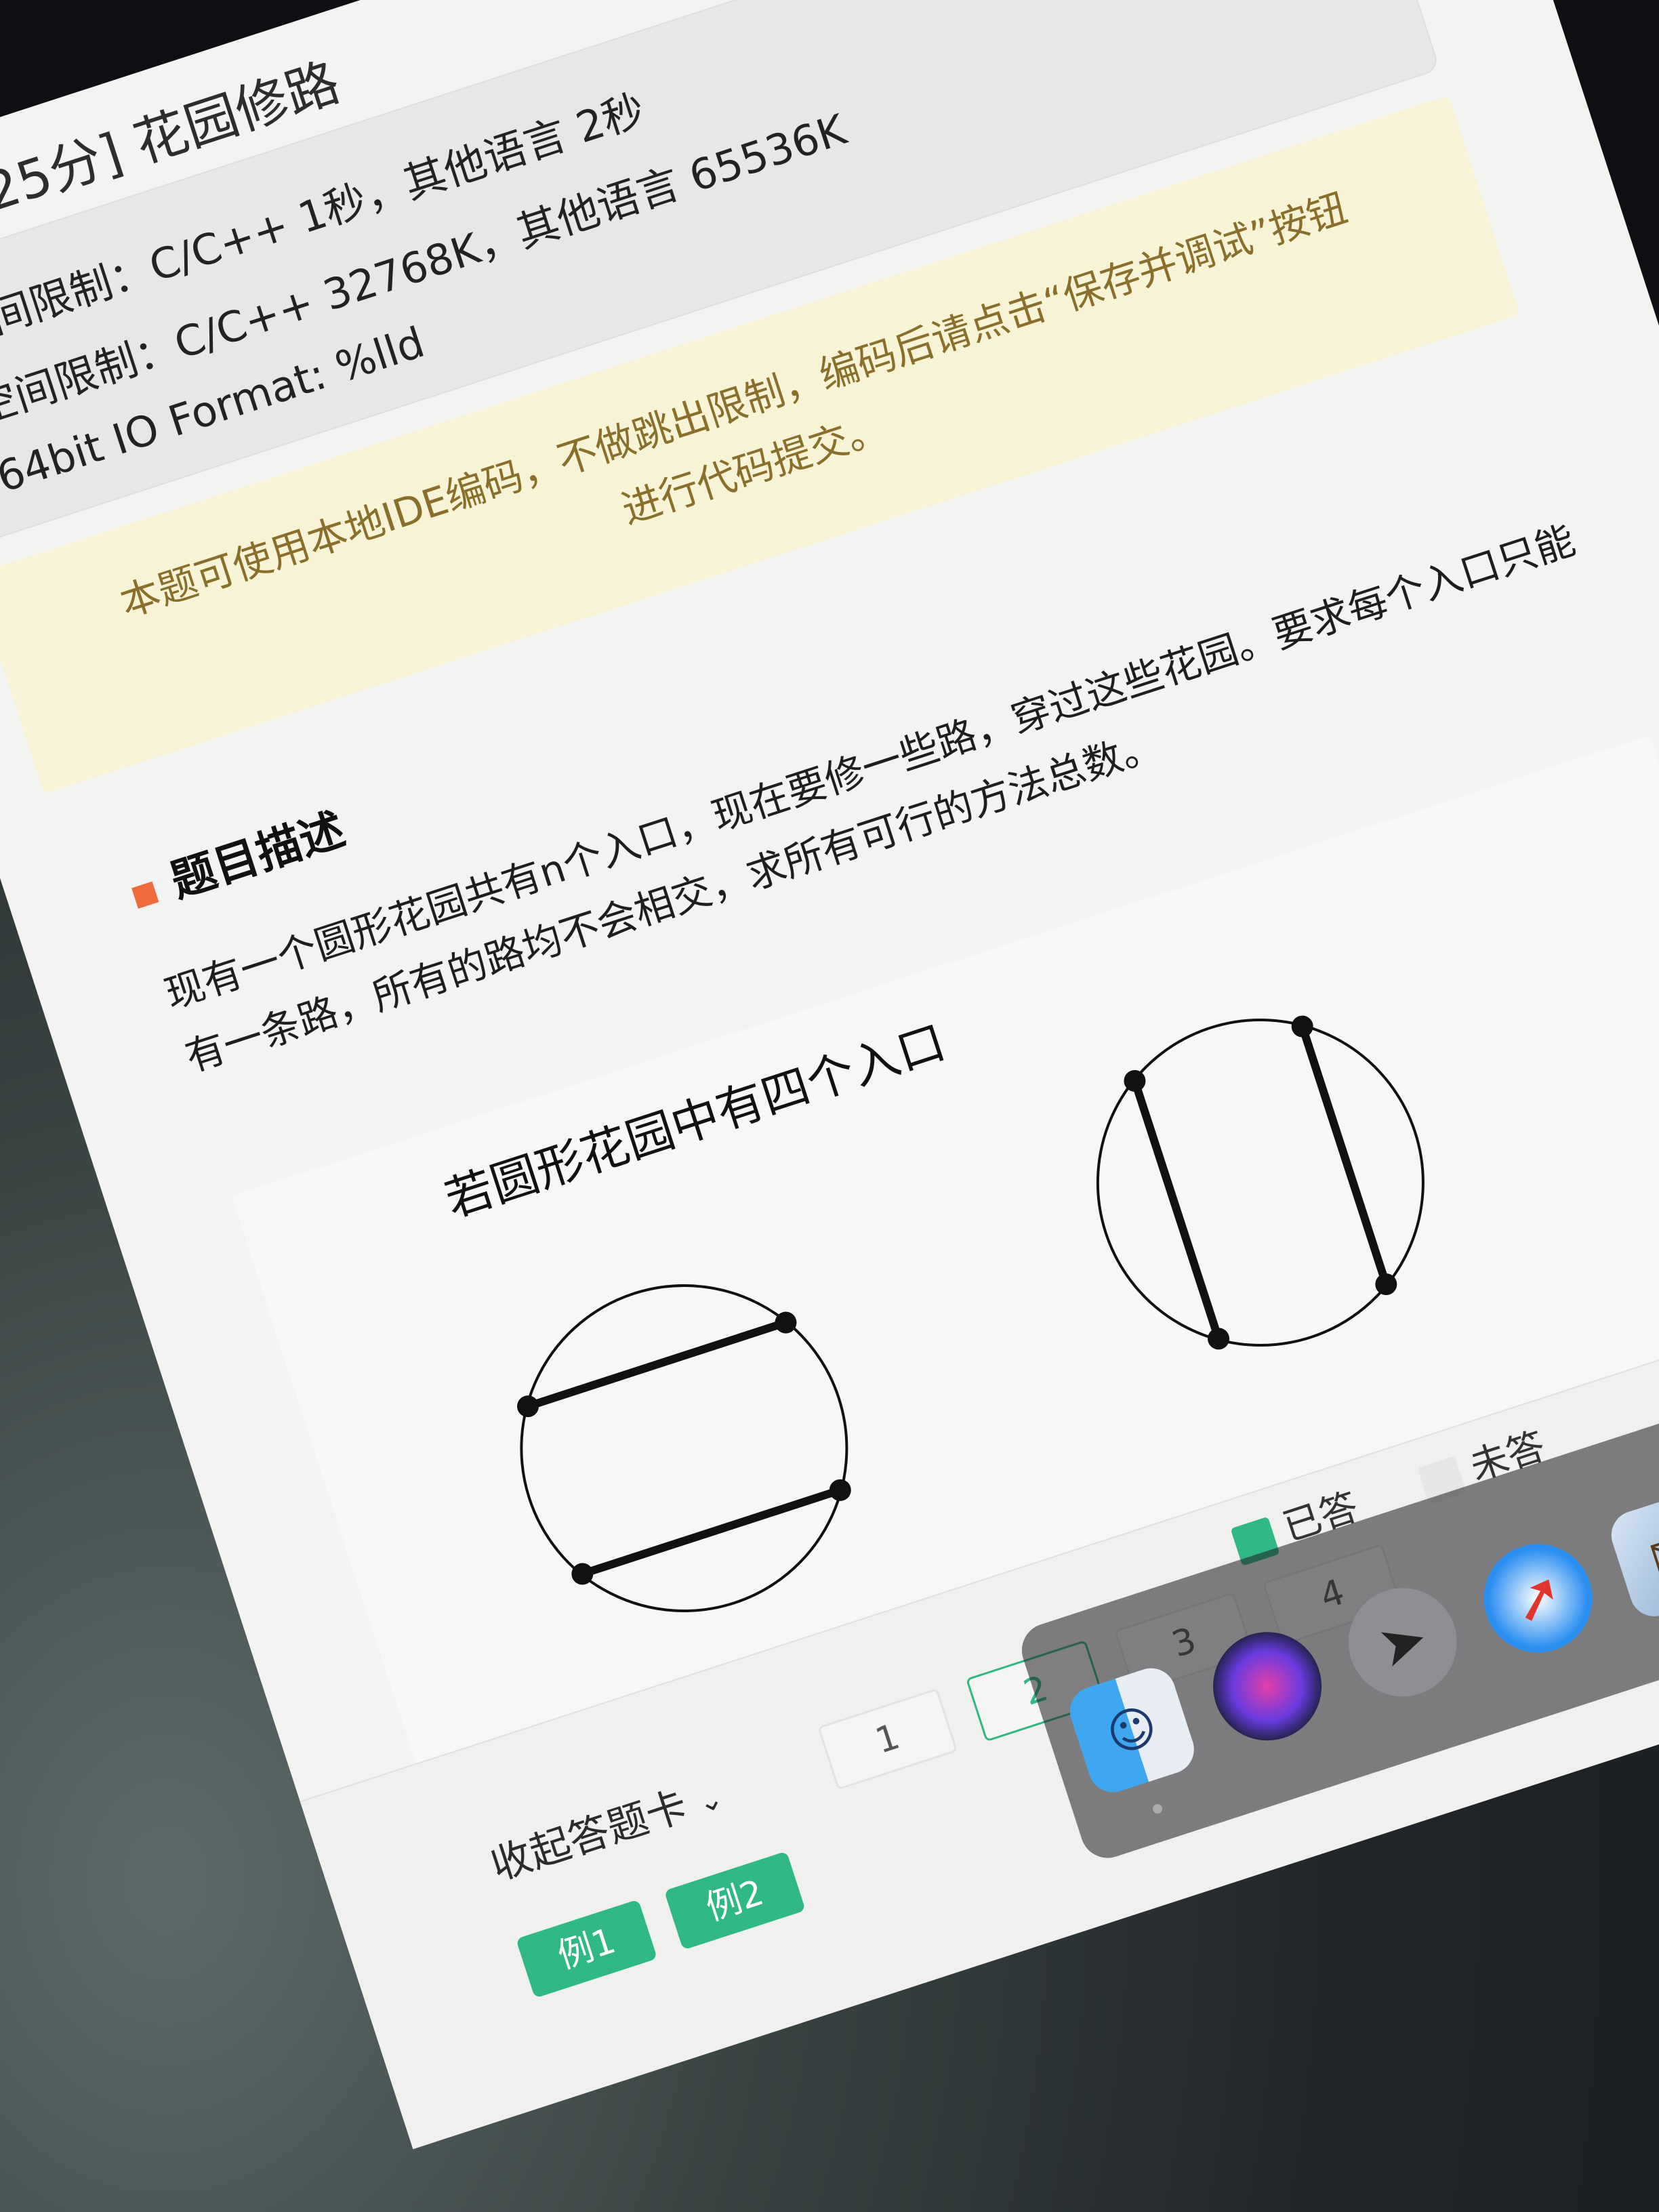 The height and width of the screenshot is (2212, 1659). I want to click on running-indicator, so click(1157, 1809).